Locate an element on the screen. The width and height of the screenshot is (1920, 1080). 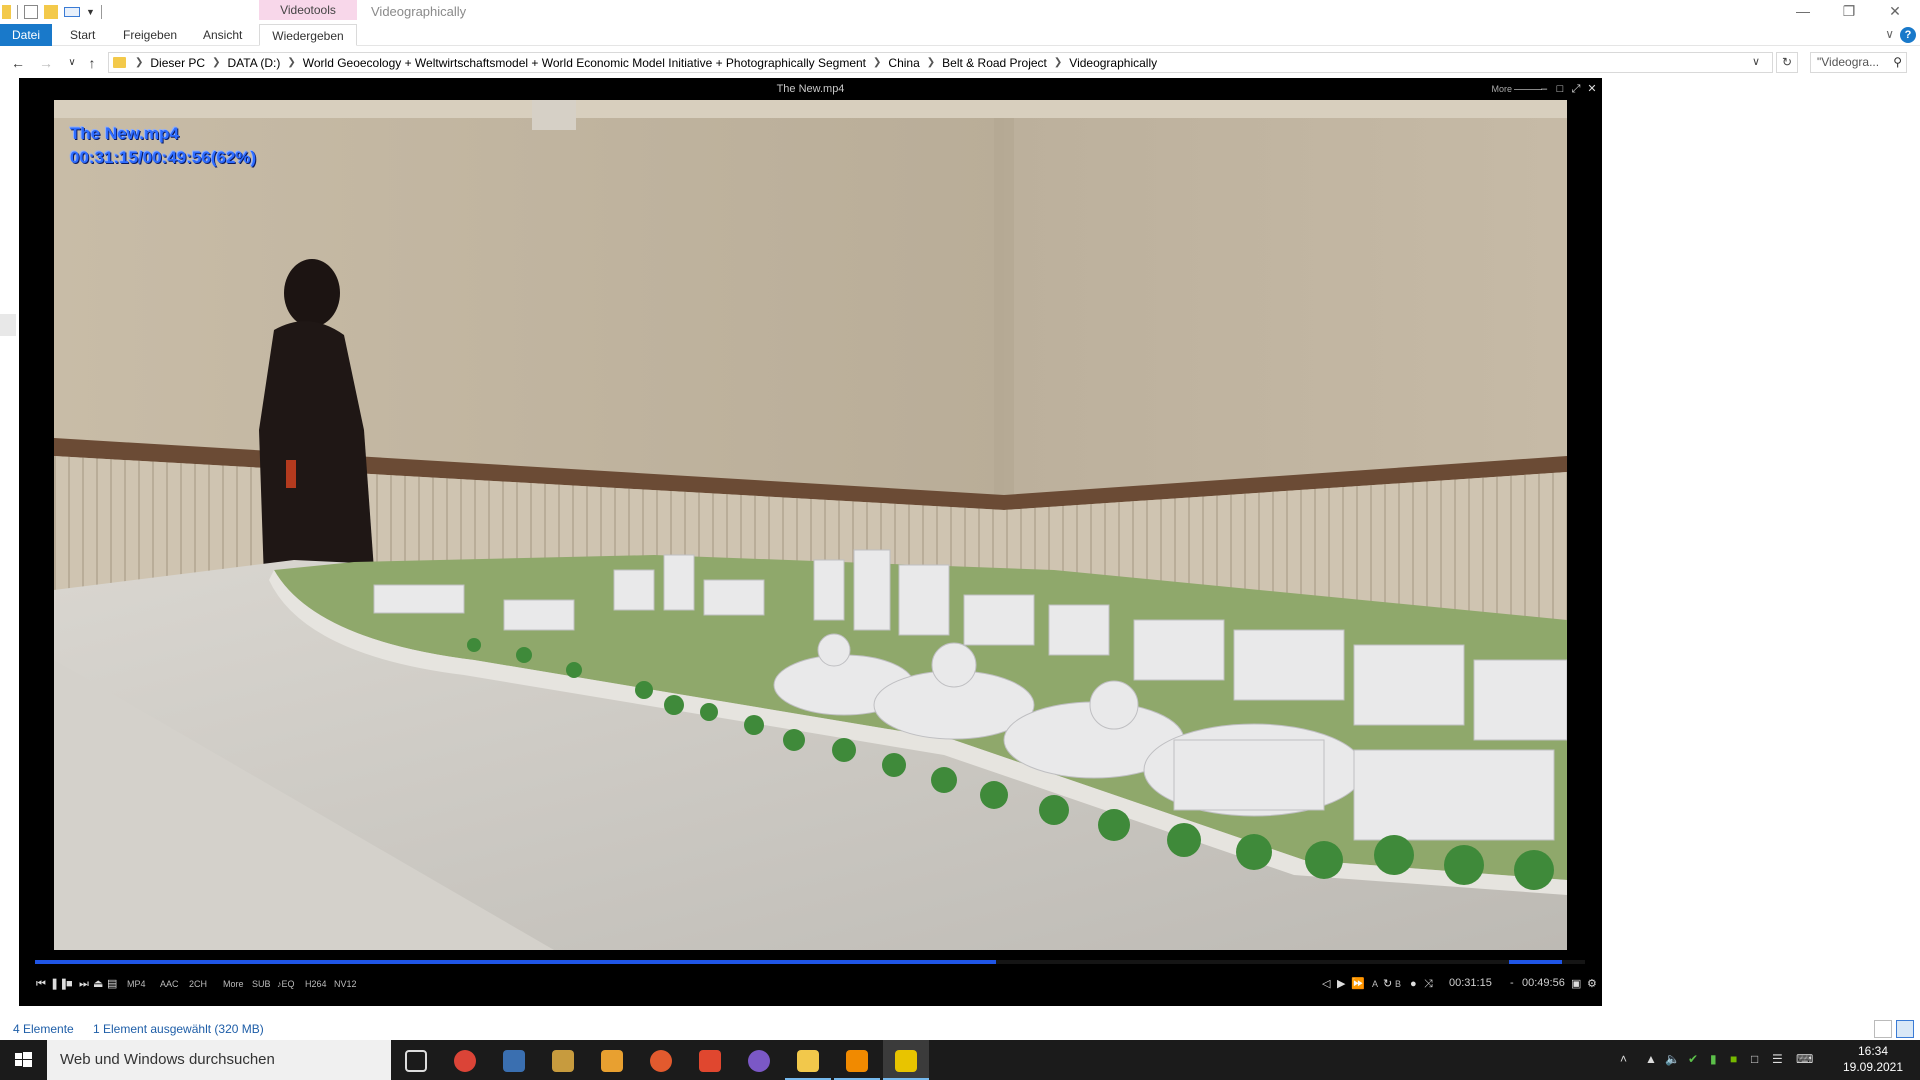
settings-gear-icon: ⚙ is located at coordinates (1592, 984).